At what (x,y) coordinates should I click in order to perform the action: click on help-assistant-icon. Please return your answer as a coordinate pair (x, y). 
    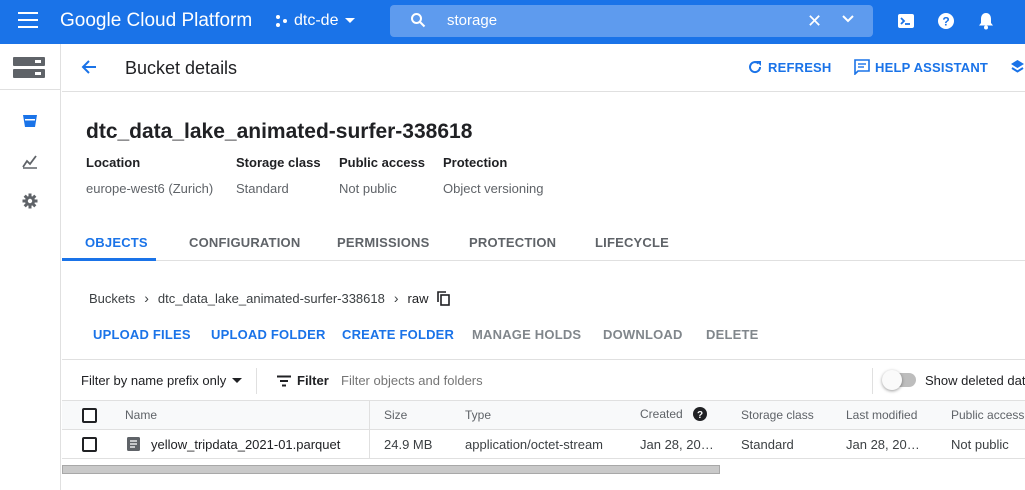
    Looking at the image, I should click on (862, 67).